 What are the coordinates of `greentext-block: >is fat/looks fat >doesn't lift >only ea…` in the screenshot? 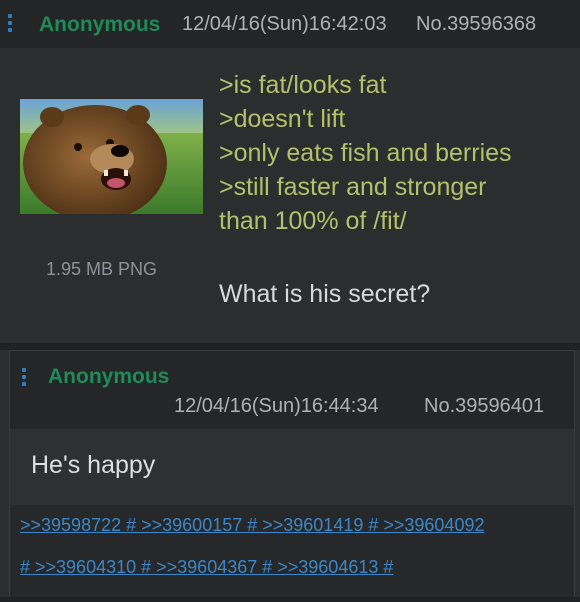 It's located at (365, 153).